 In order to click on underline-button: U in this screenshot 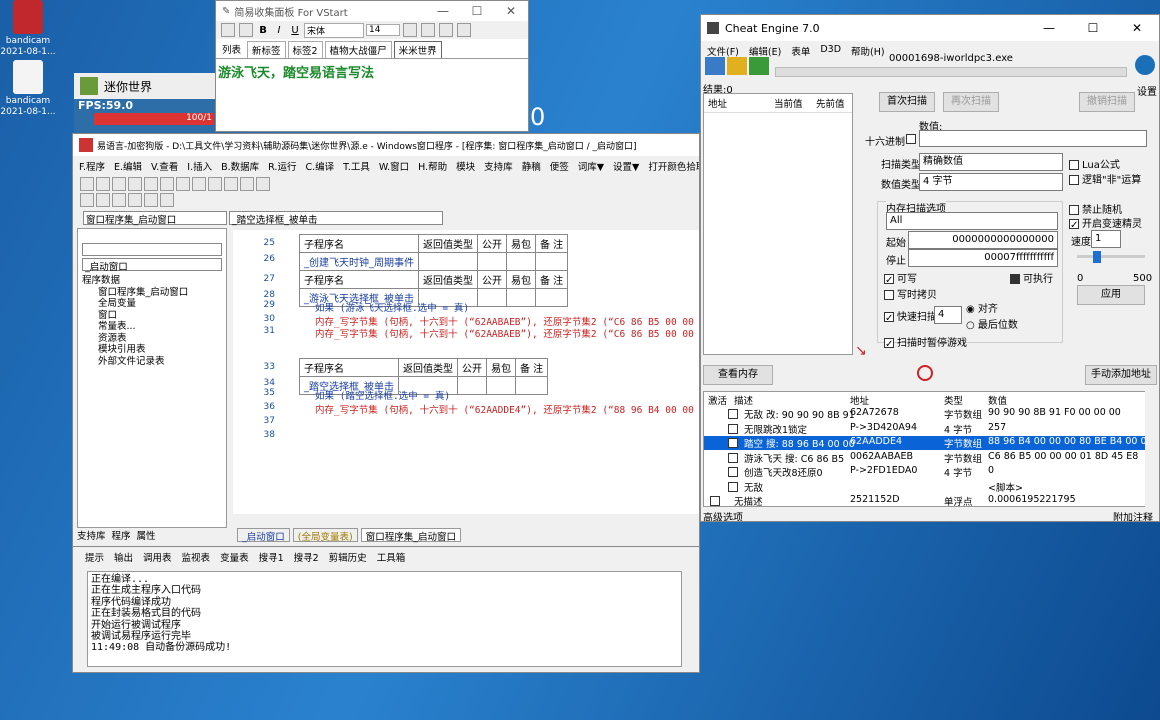, I will do `click(295, 30)`.